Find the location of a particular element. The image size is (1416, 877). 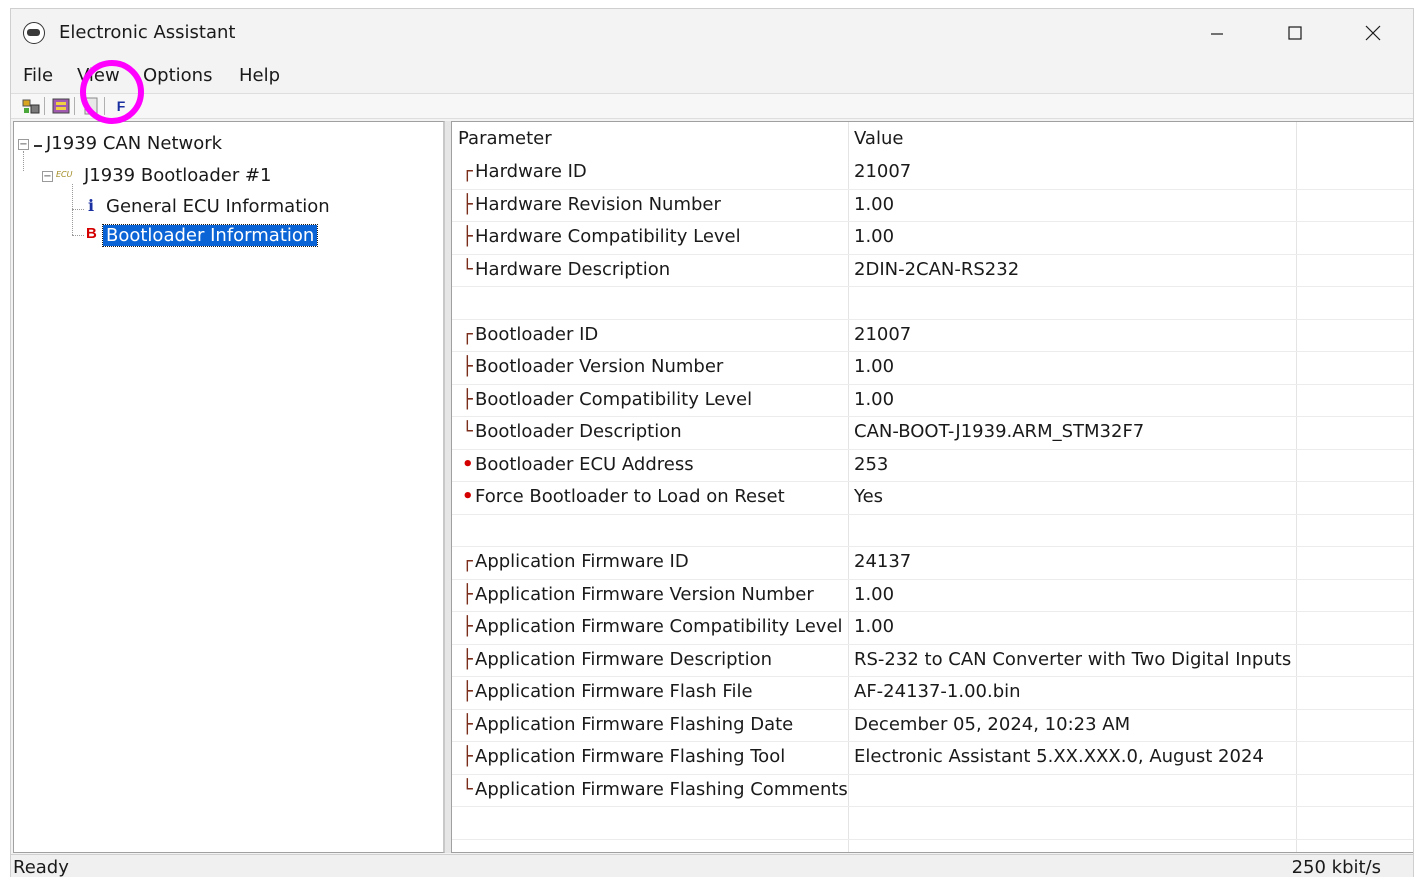

parameter-cell: ├ Bootloader Compatibility Level is located at coordinates (607, 399).